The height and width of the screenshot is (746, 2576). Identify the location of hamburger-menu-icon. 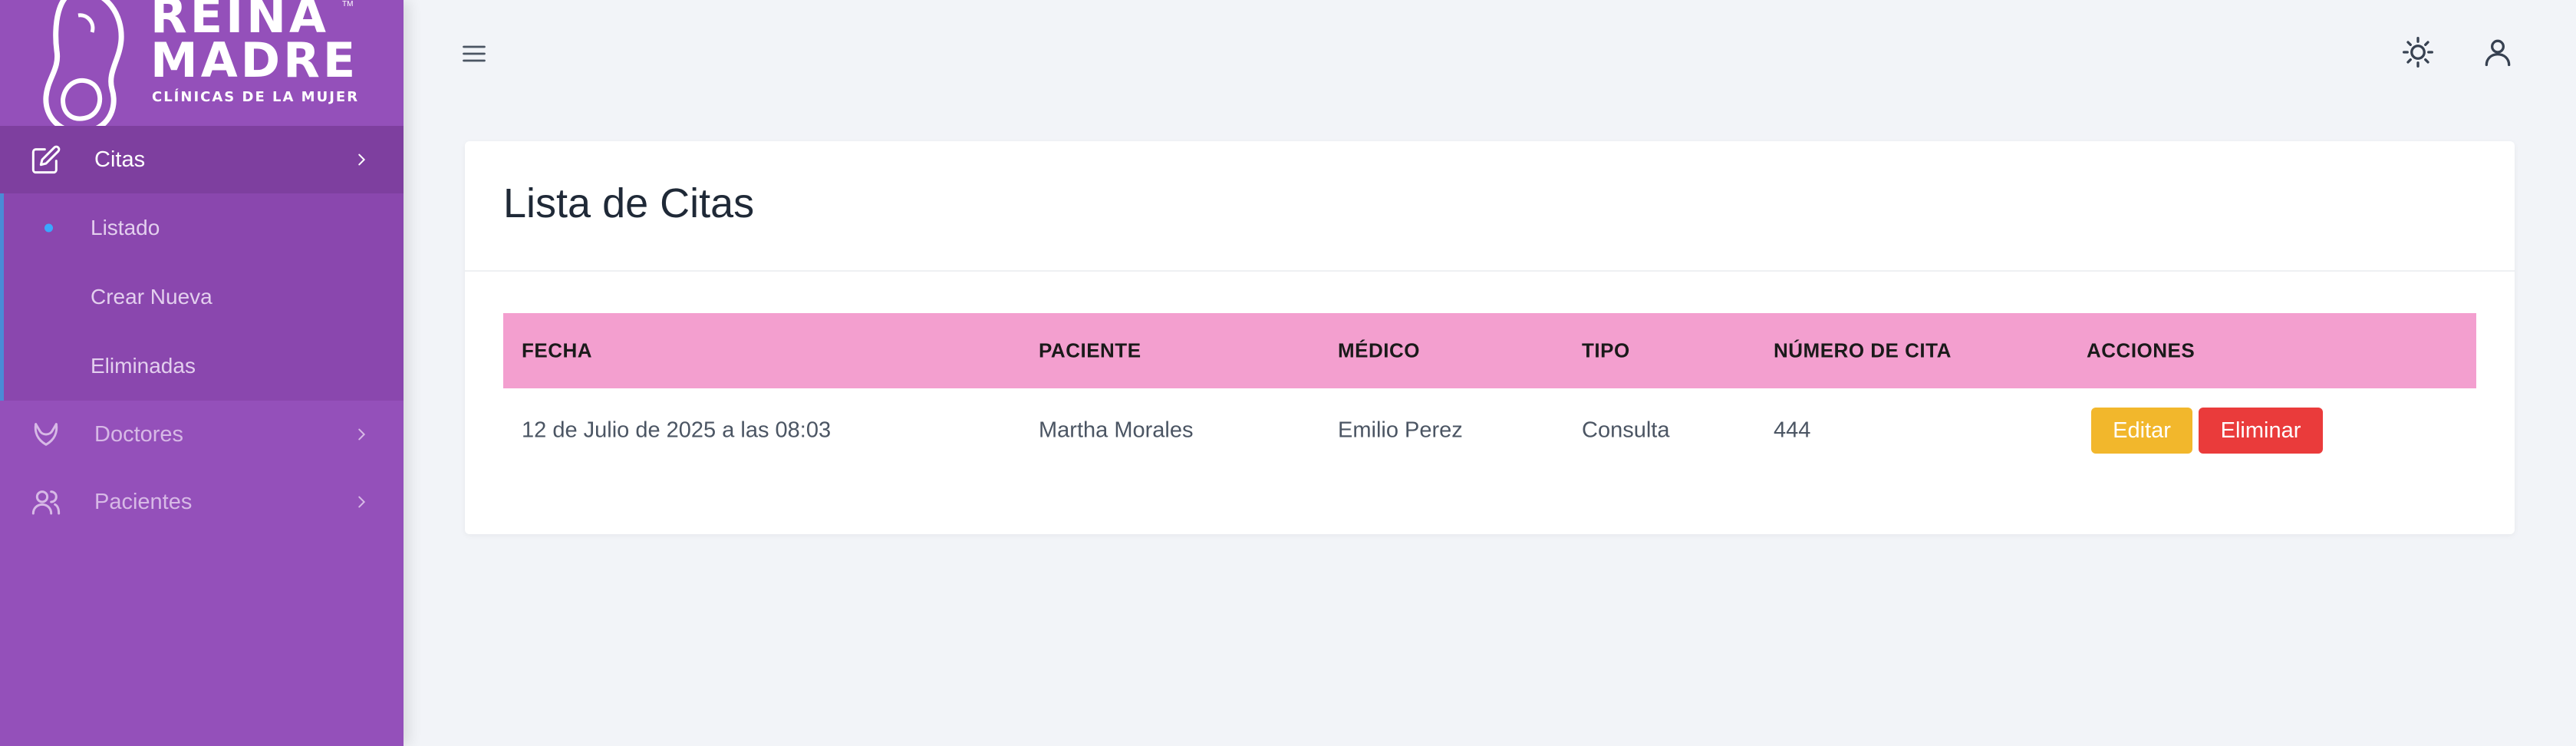
(474, 54).